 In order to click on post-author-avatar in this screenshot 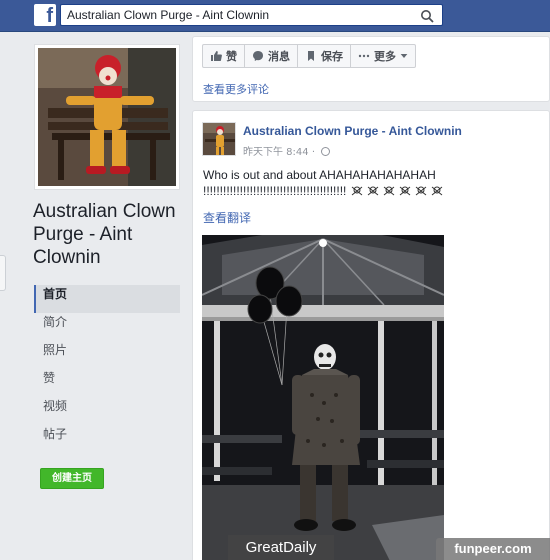, I will do `click(219, 139)`.